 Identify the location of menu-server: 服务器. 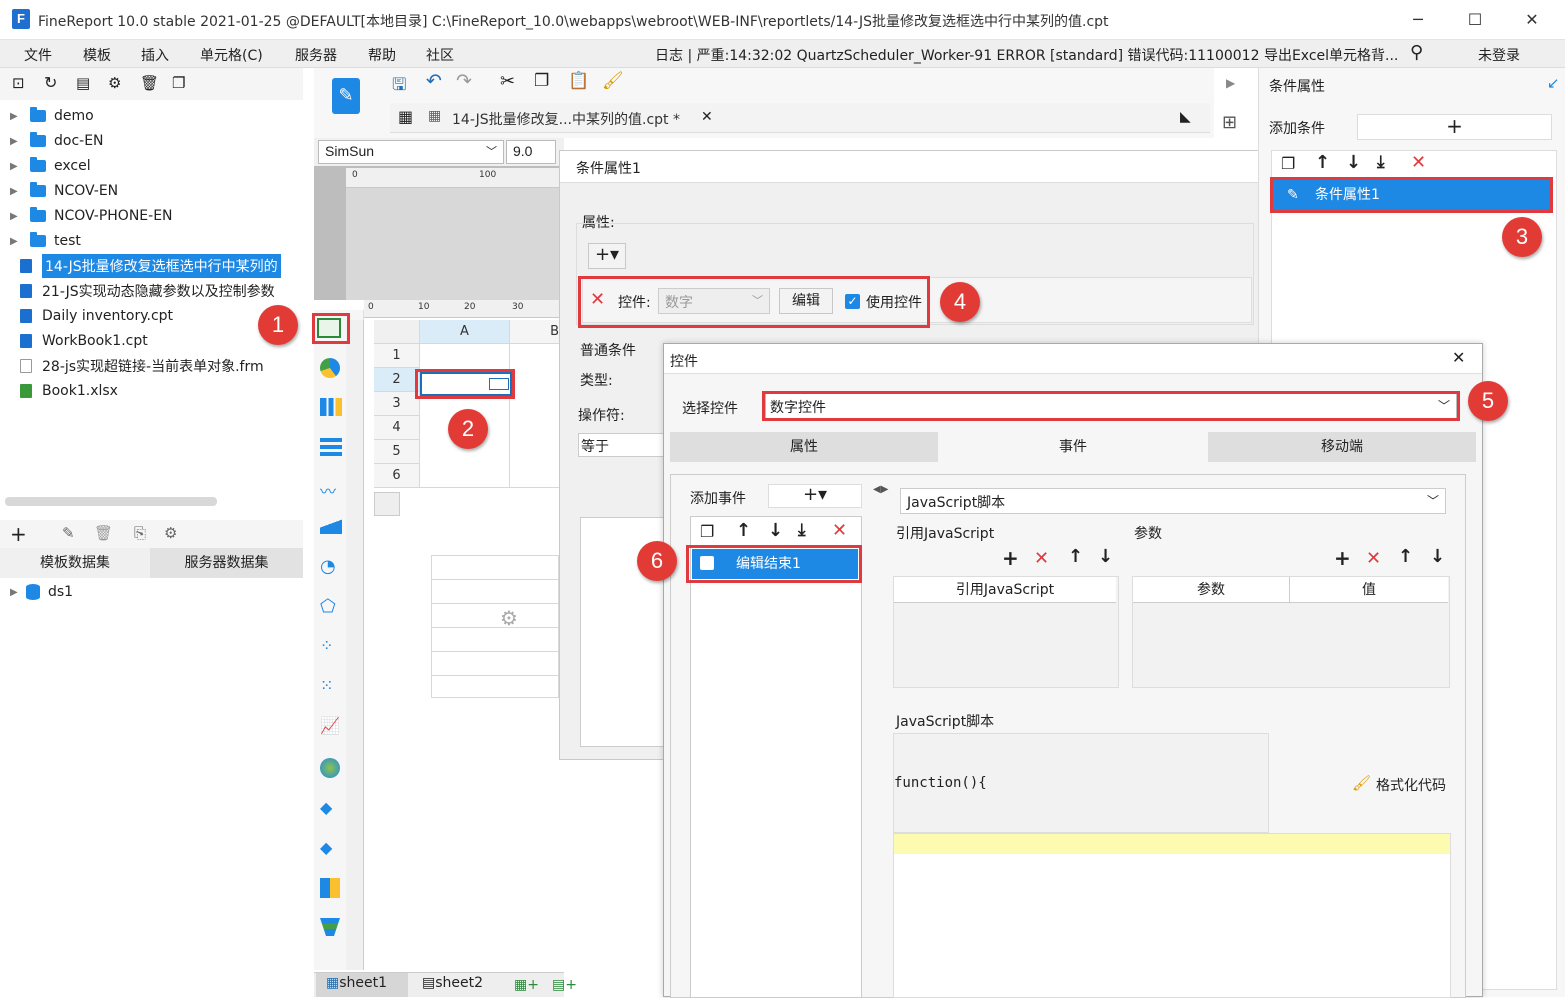
(316, 55).